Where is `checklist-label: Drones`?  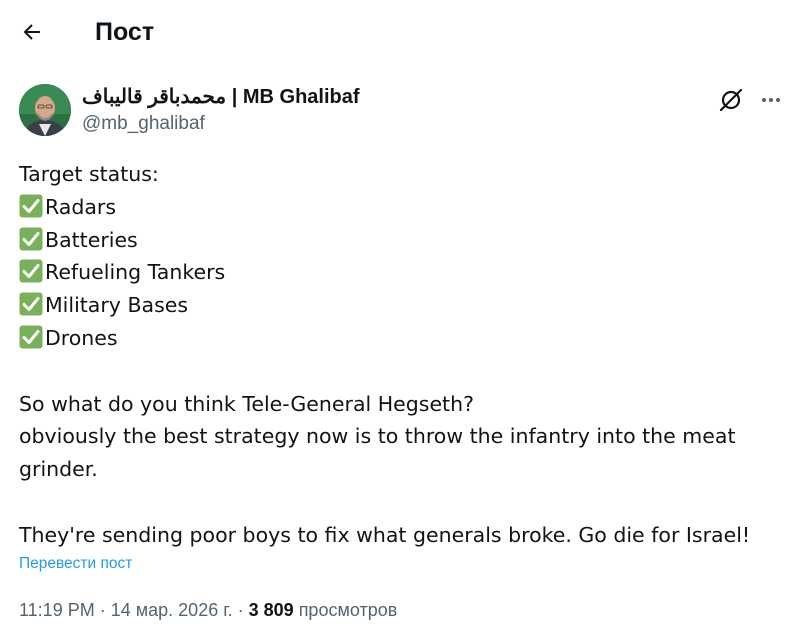 checklist-label: Drones is located at coordinates (81, 337).